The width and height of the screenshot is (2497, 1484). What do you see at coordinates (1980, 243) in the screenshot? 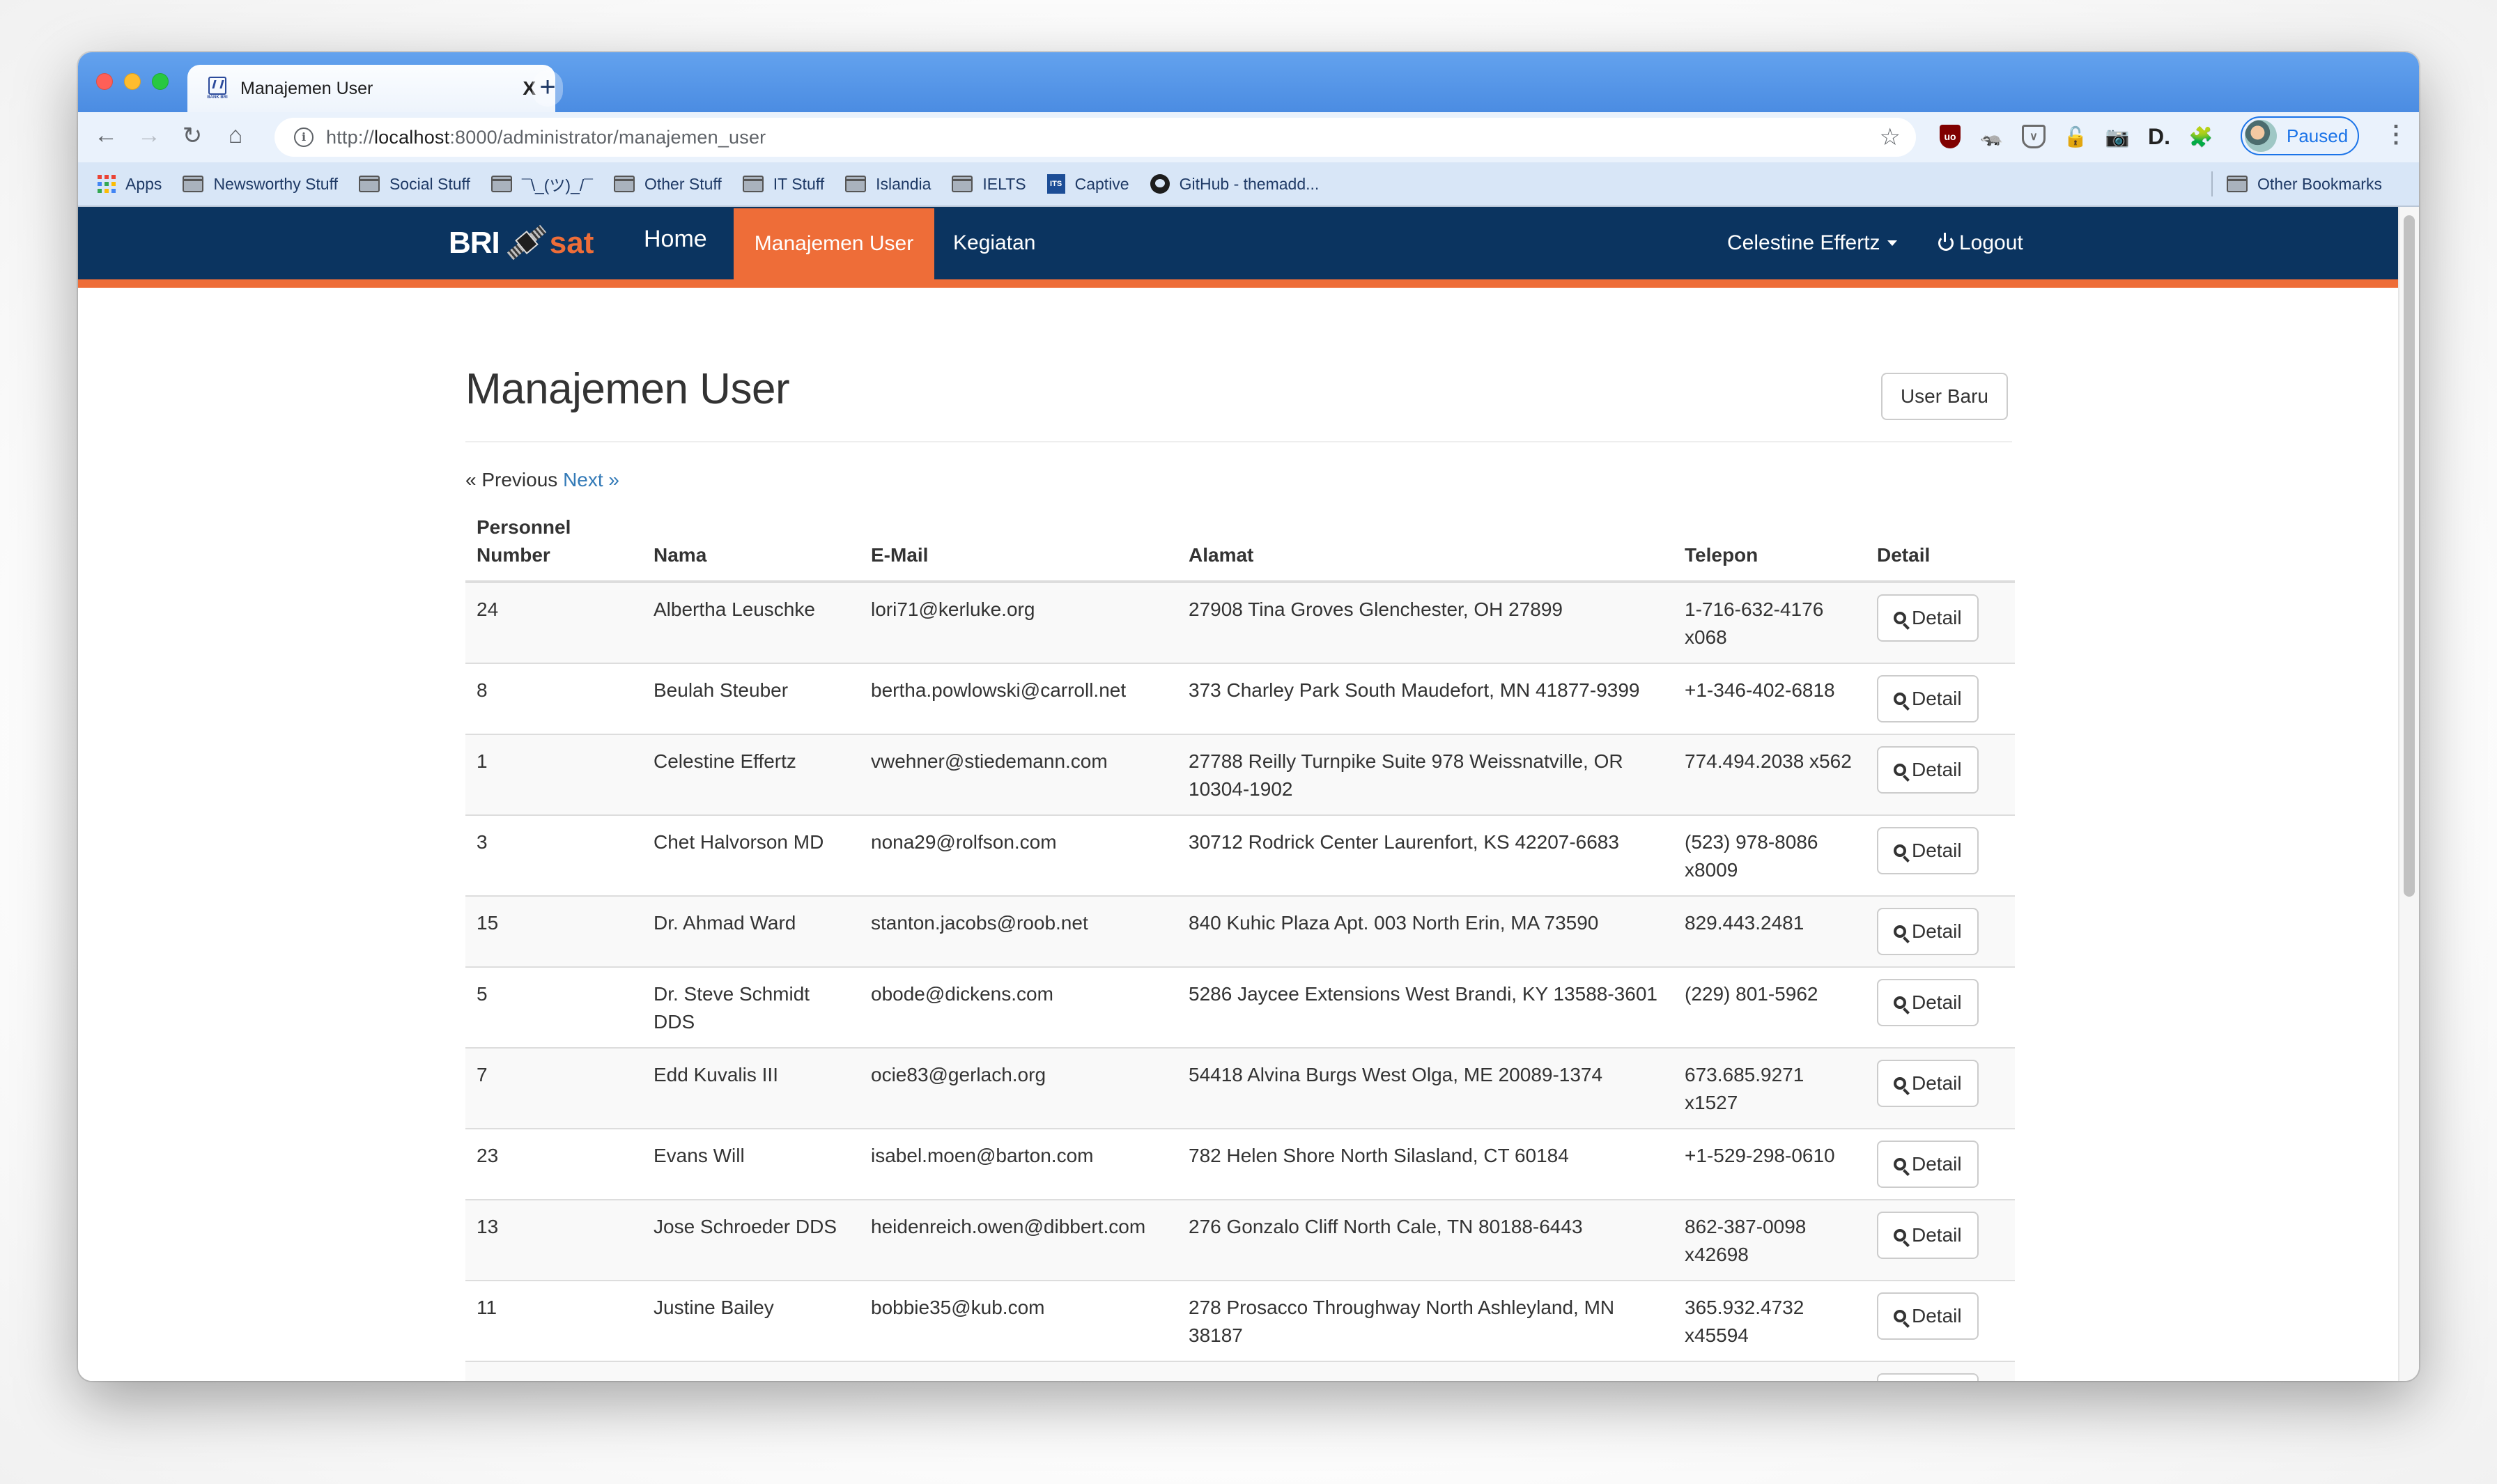
I see `logout-link: Logout` at bounding box center [1980, 243].